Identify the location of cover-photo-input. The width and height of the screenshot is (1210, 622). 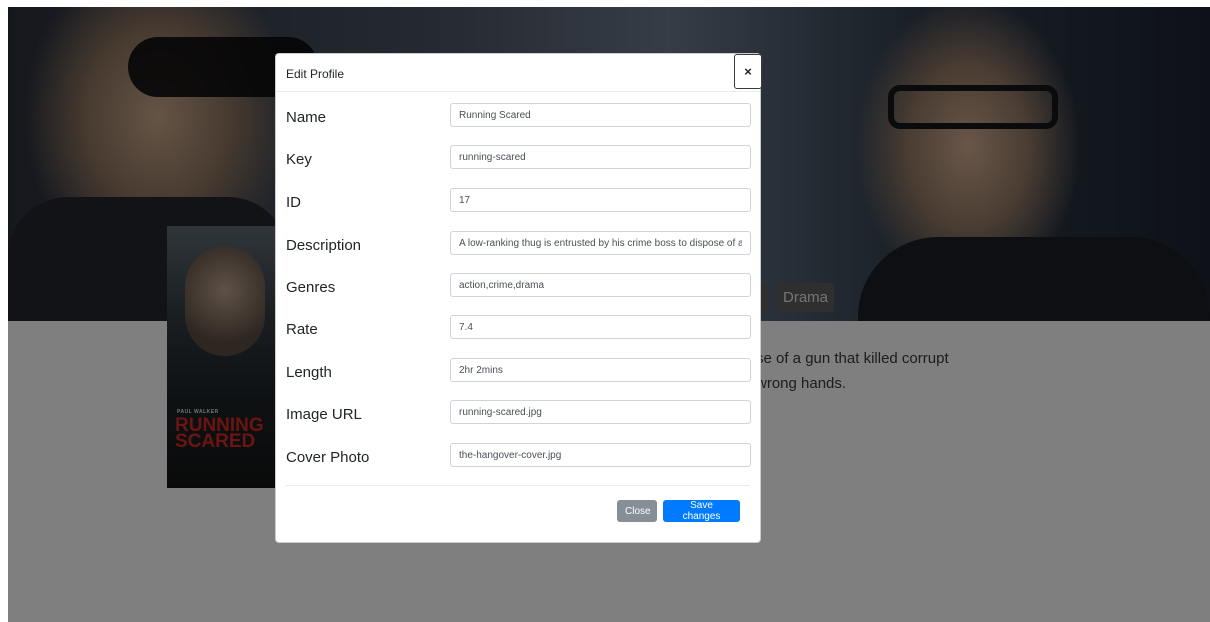
(600, 455).